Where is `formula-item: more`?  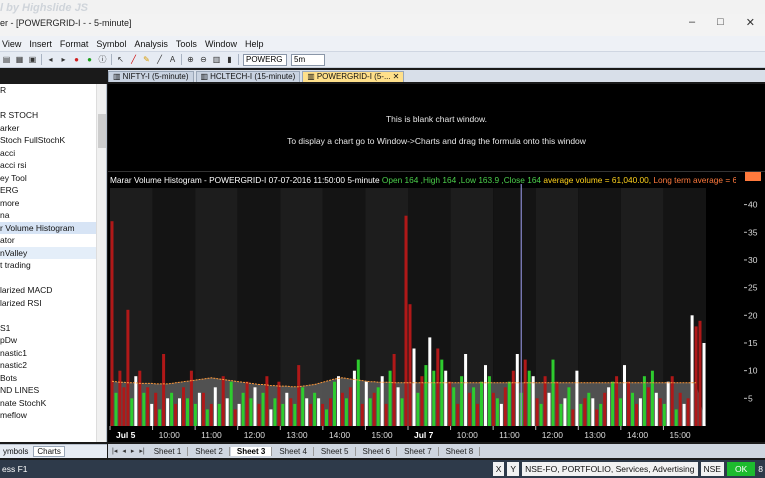 formula-item: more is located at coordinates (53, 203).